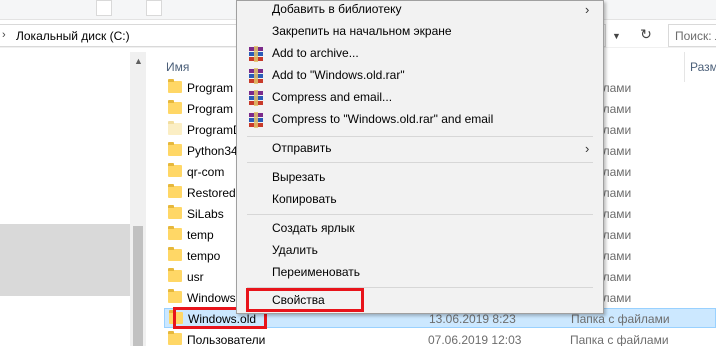 This screenshot has width=716, height=346. I want to click on menu-item-label: Compress to "Windows.old.rar" and email, so click(383, 119).